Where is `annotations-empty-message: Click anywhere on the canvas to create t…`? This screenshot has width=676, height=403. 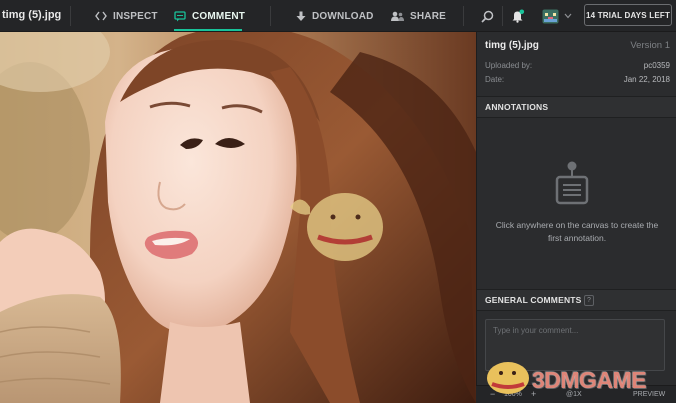
annotations-empty-message: Click anywhere on the canvas to create t… is located at coordinates (577, 231).